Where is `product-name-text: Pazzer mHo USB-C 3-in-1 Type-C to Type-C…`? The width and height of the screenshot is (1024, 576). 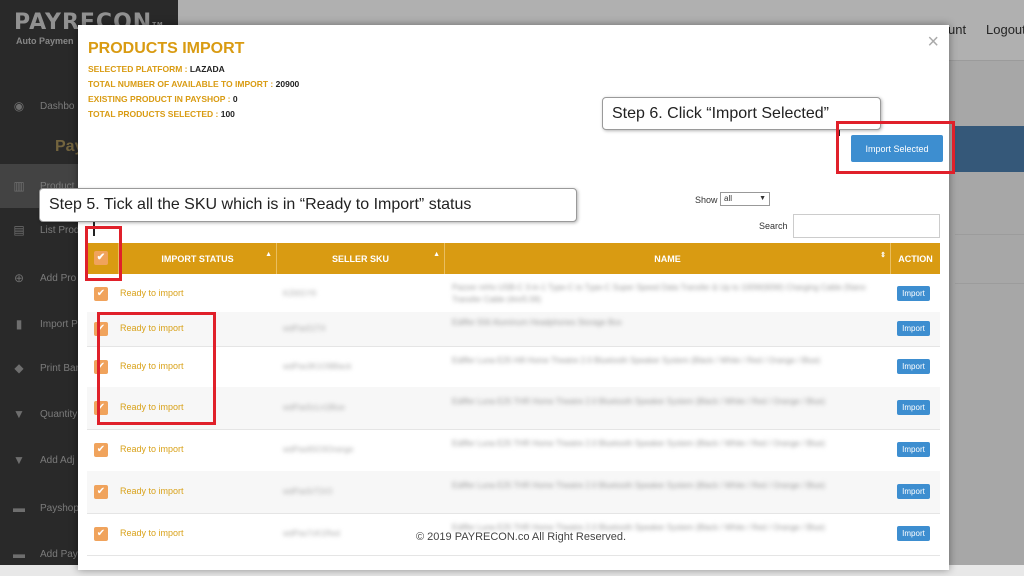
product-name-text: Pazzer mHo USB-C 3-in-1 Type-C to Type-C… is located at coordinates (659, 293).